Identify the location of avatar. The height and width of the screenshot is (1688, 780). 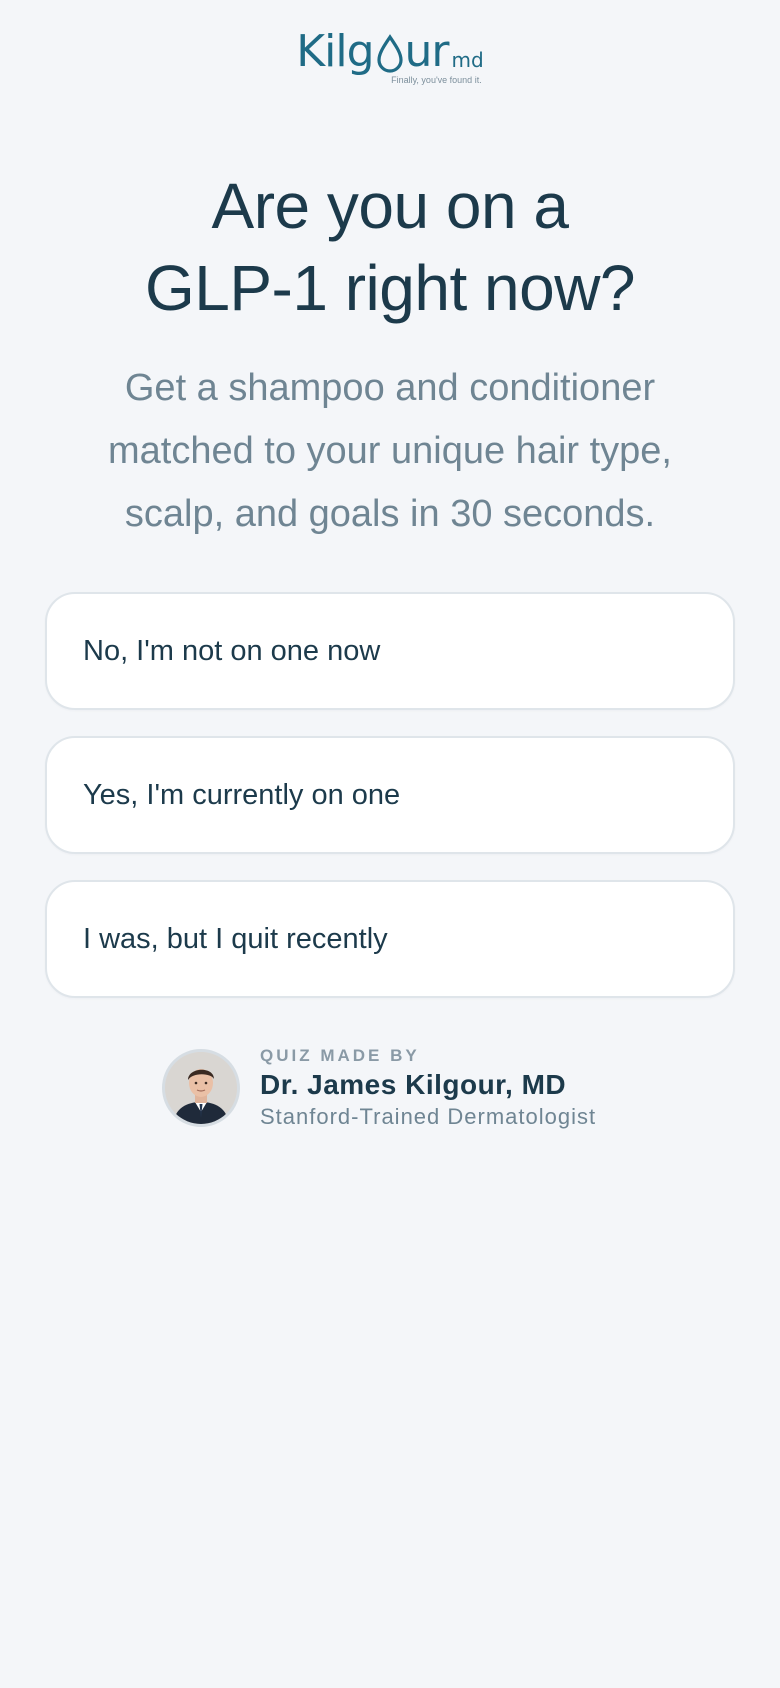
(201, 1088).